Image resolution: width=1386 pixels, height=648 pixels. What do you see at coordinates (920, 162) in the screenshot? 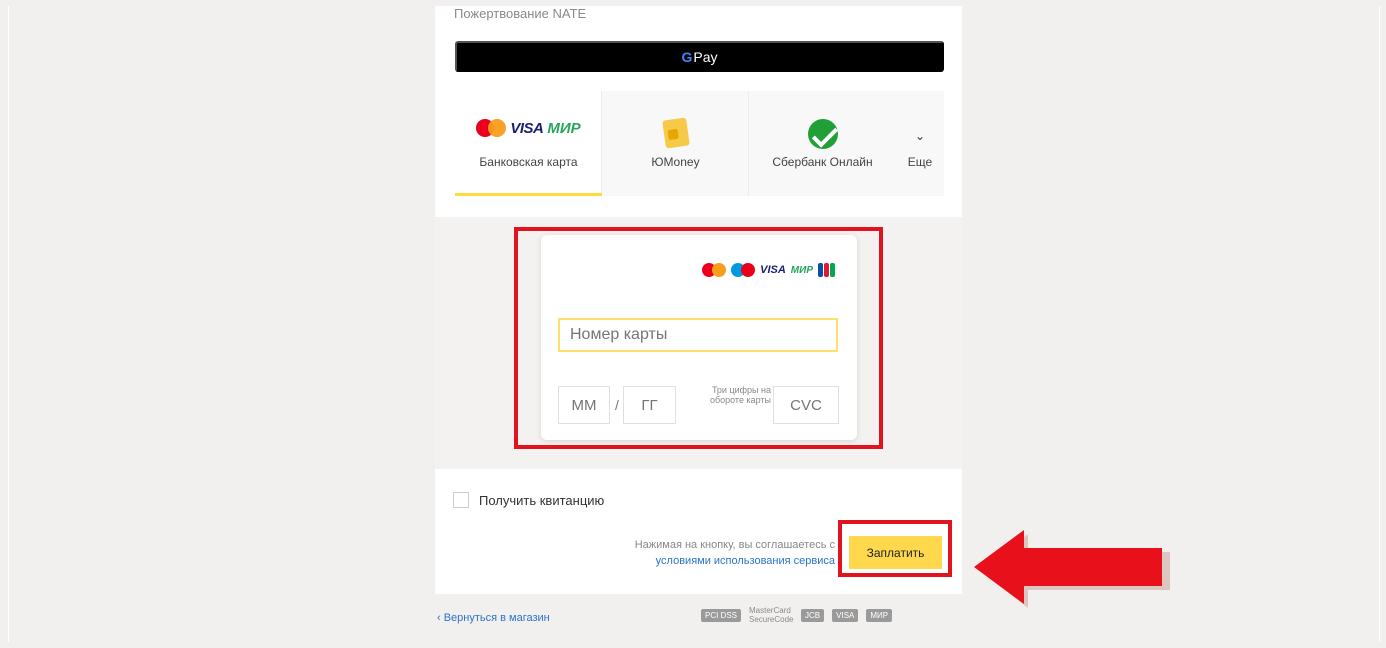
I see `tab-label: Еще` at bounding box center [920, 162].